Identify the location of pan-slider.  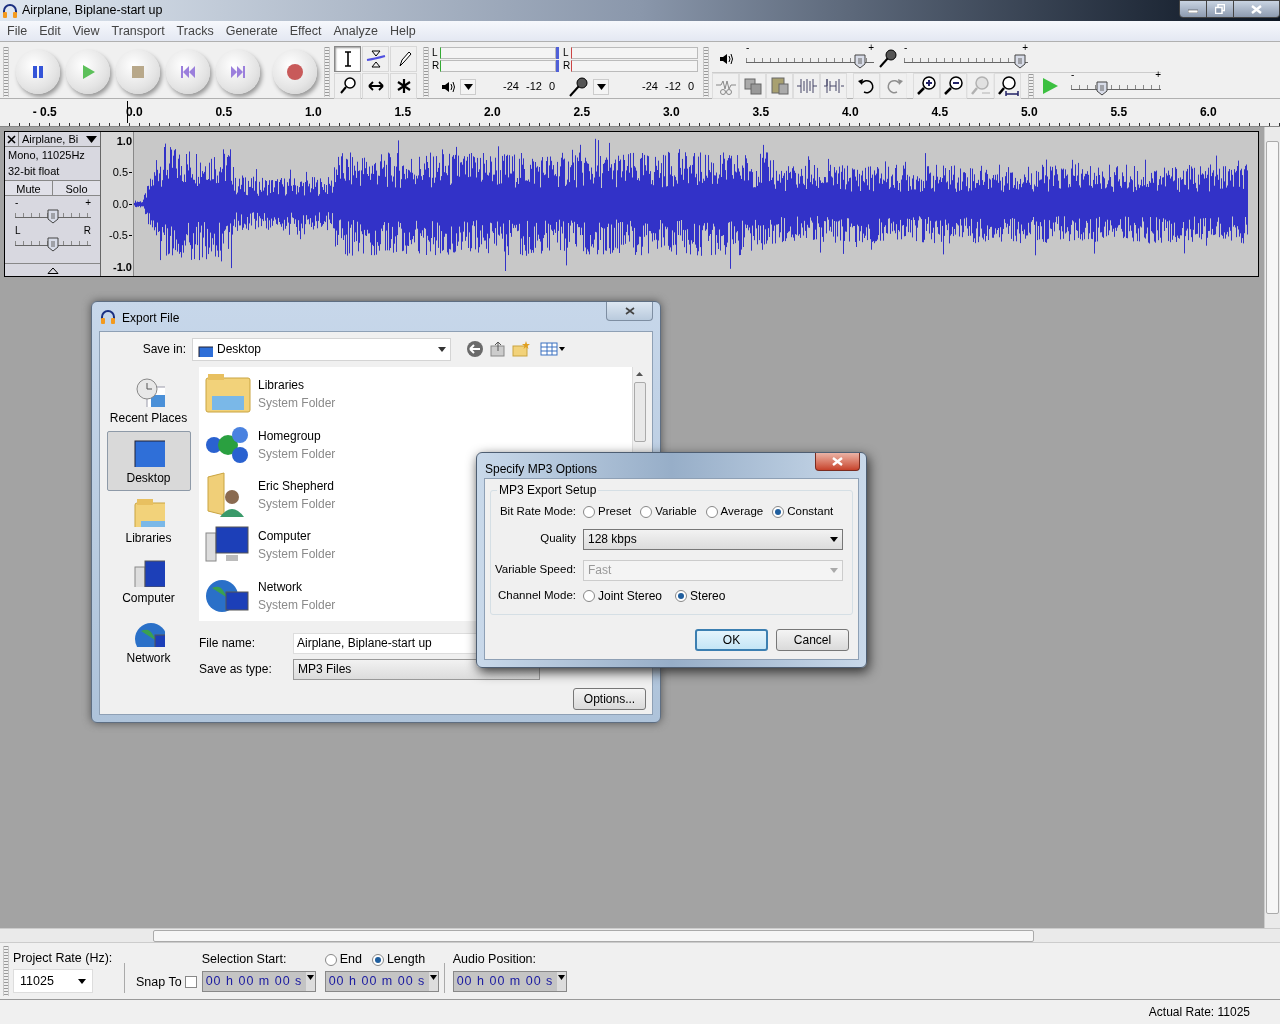
(53, 245).